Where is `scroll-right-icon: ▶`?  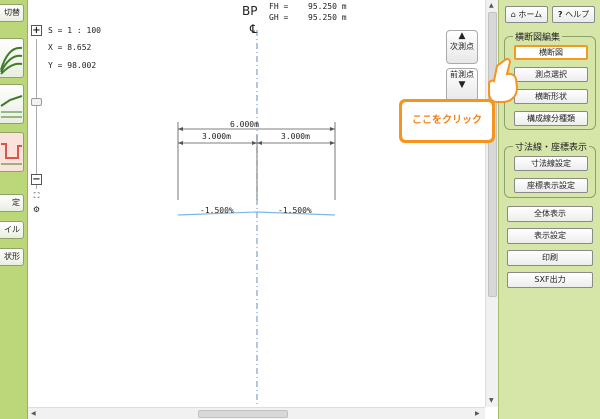
scroll-right-icon: ▶ is located at coordinates (477, 413).